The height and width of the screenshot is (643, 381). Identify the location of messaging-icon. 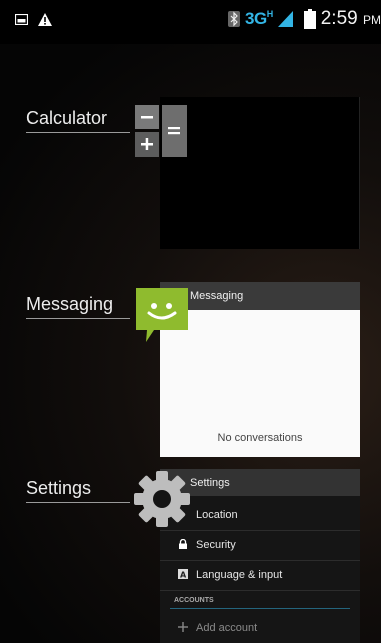
(162, 315).